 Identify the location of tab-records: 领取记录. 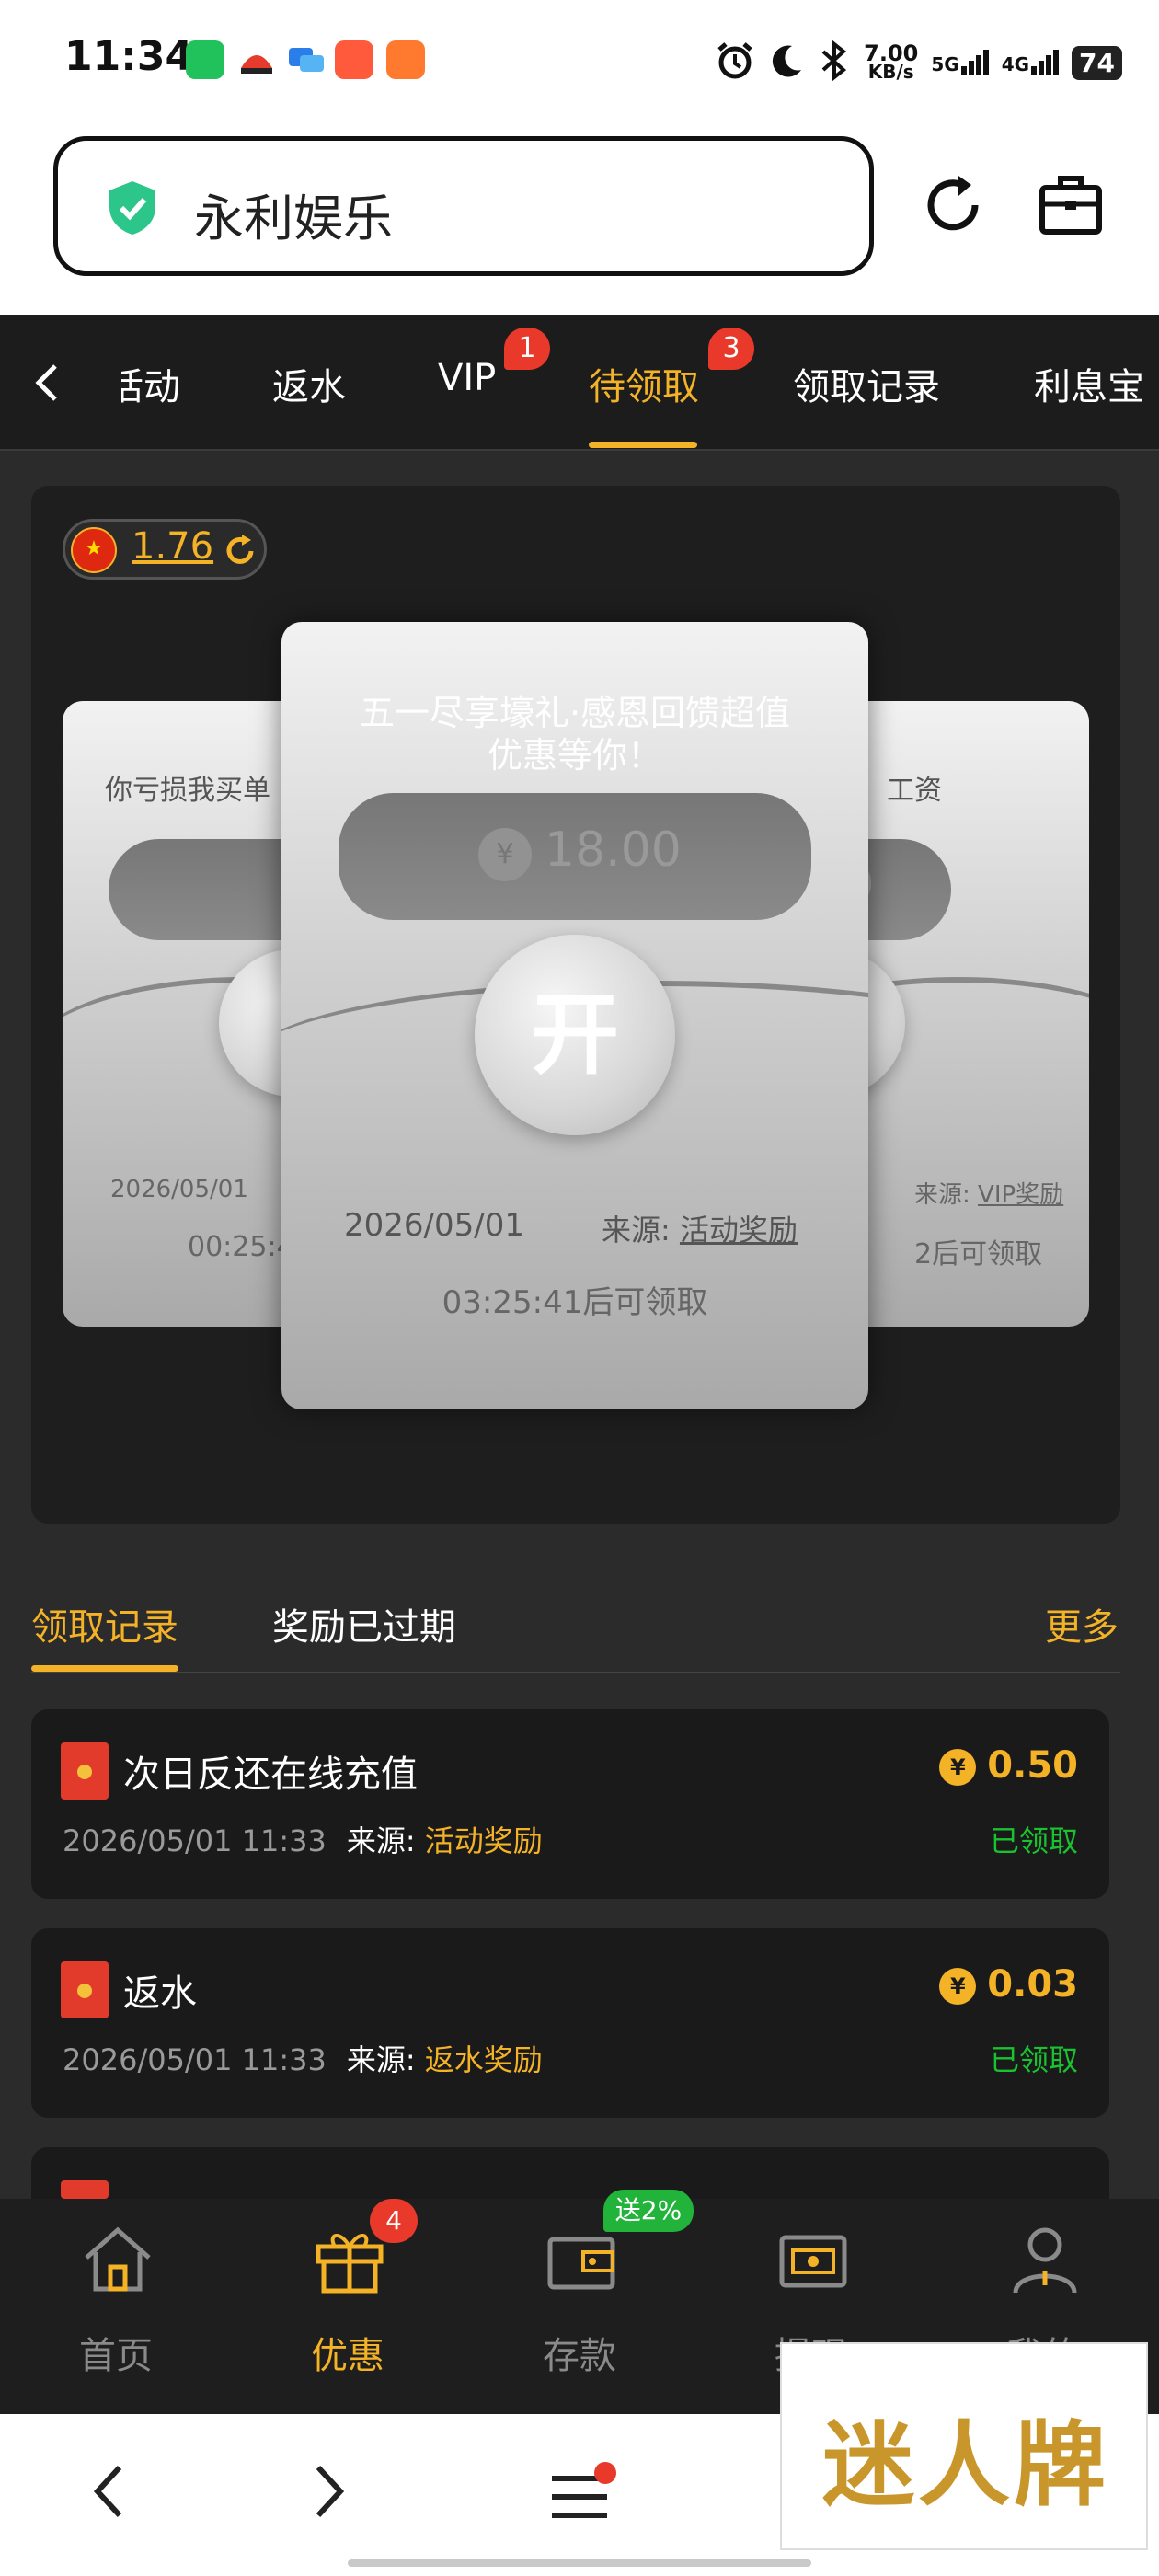
(104, 1623).